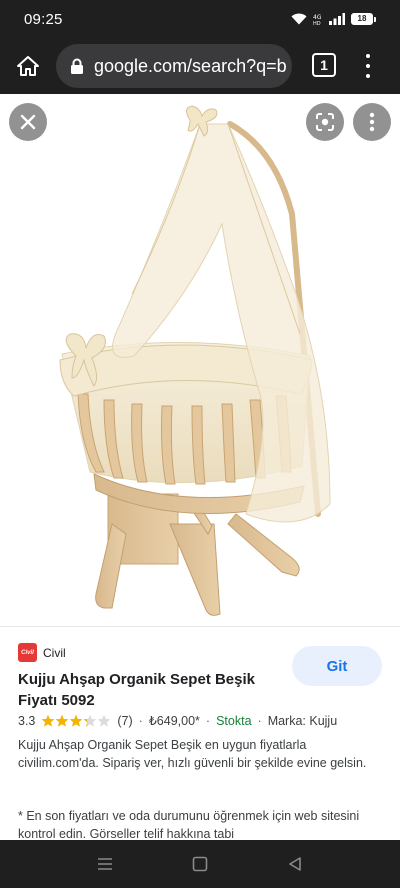 The height and width of the screenshot is (888, 400). I want to click on home-icon, so click(28, 66).